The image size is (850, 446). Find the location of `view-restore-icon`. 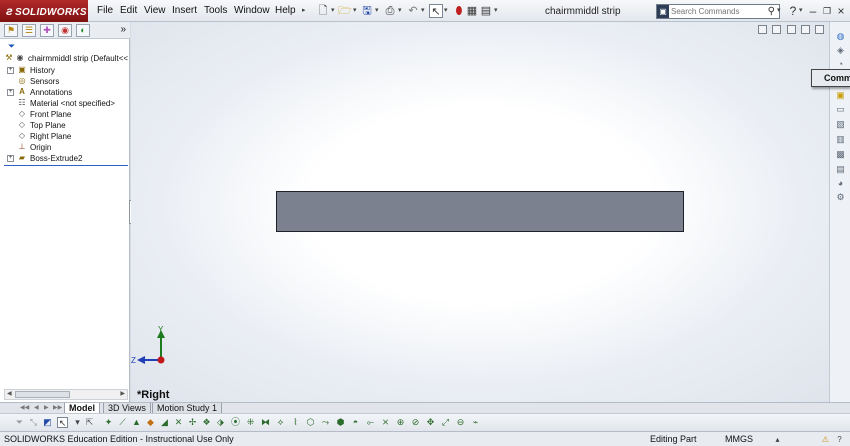

view-restore-icon is located at coordinates (805, 29).